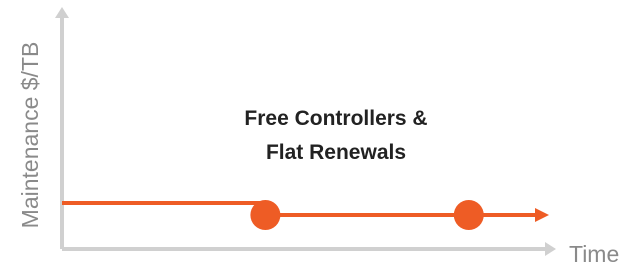  Describe the element at coordinates (550, 249) in the screenshot. I see `x-axis-arrowhead` at that location.